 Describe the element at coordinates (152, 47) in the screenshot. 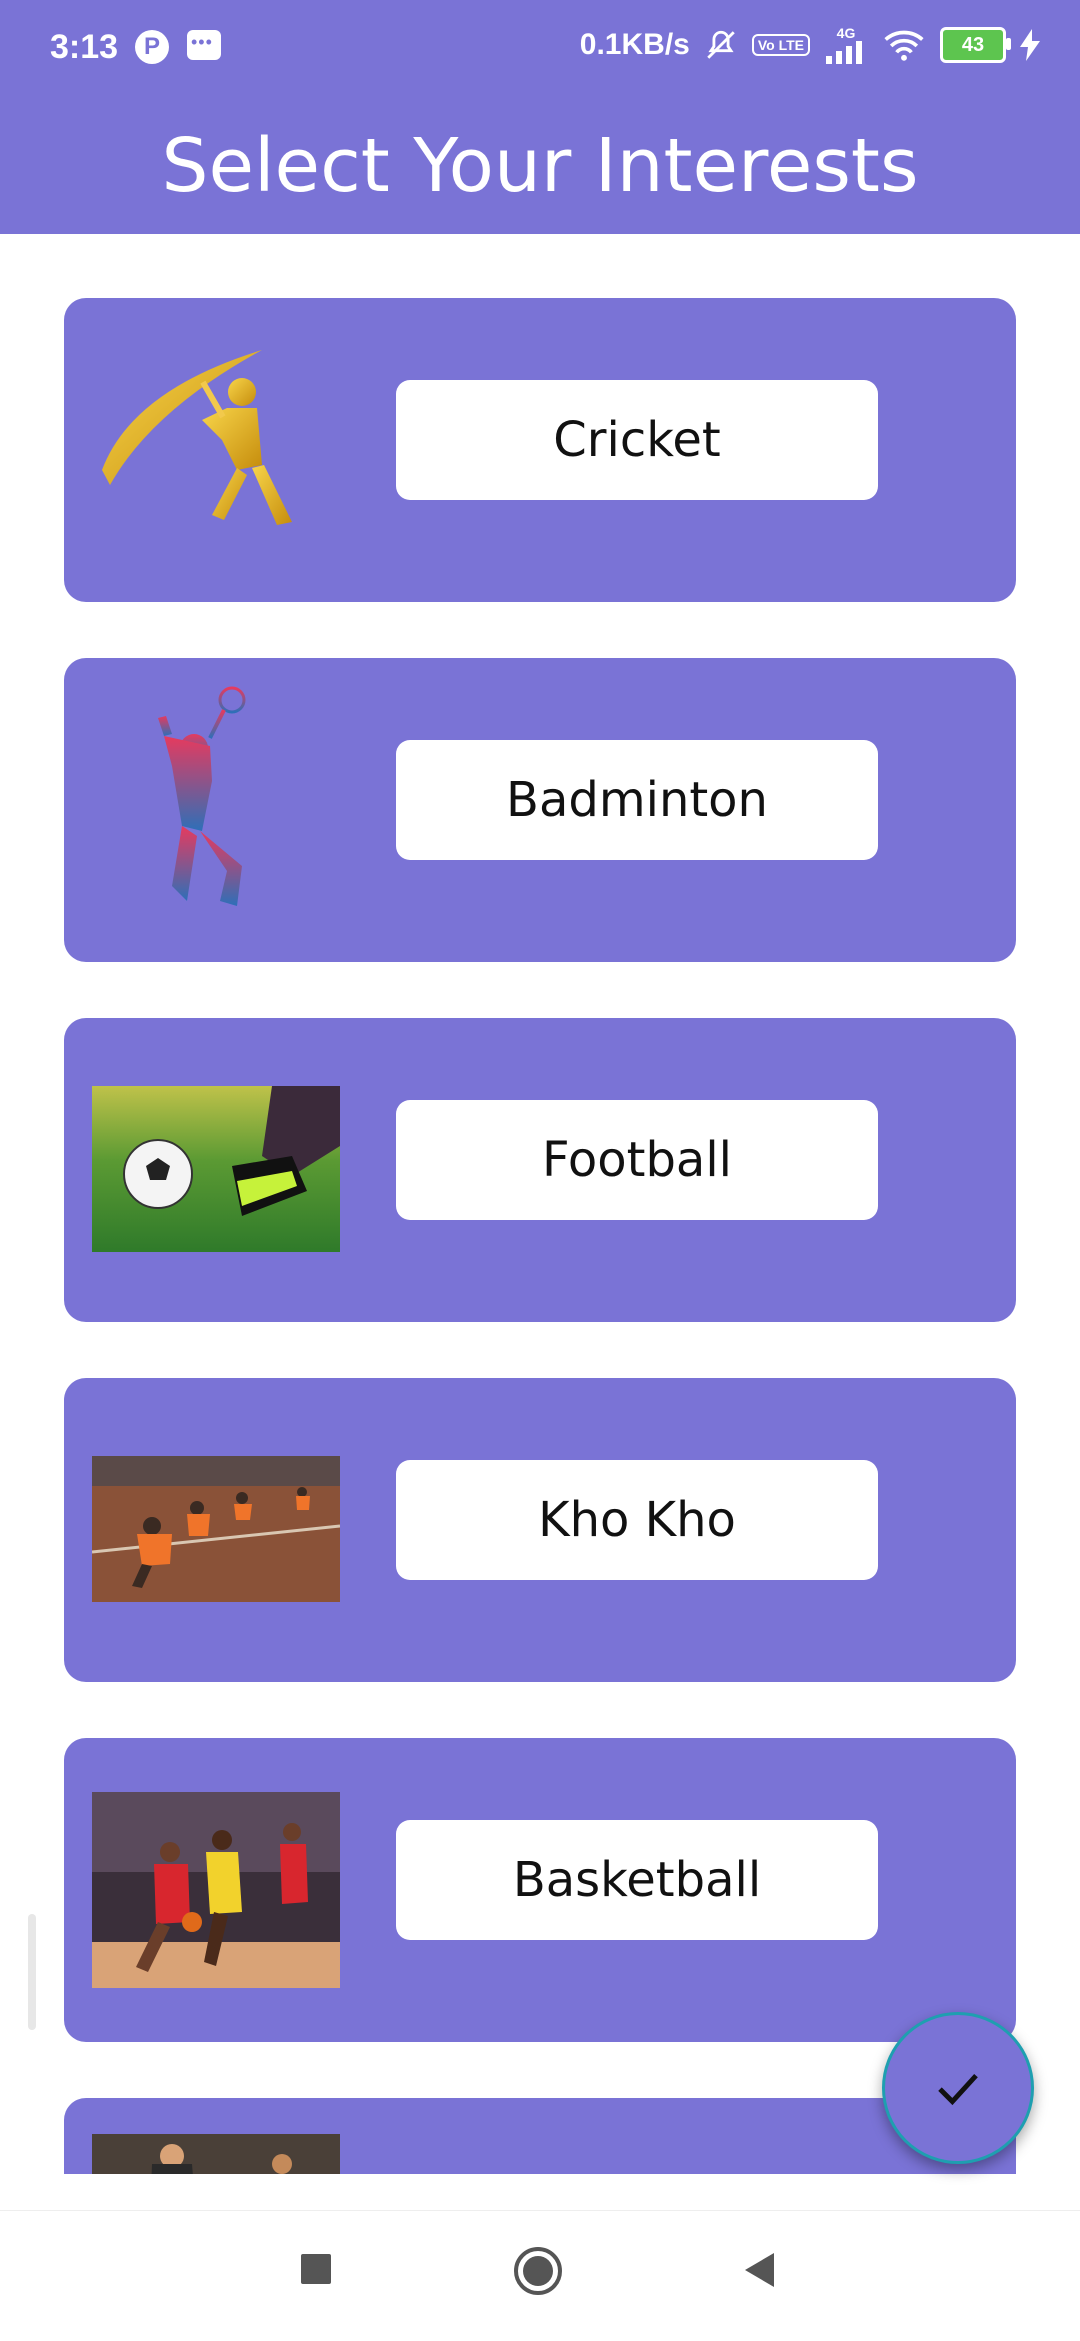

I see `app-notification-icon: P` at that location.